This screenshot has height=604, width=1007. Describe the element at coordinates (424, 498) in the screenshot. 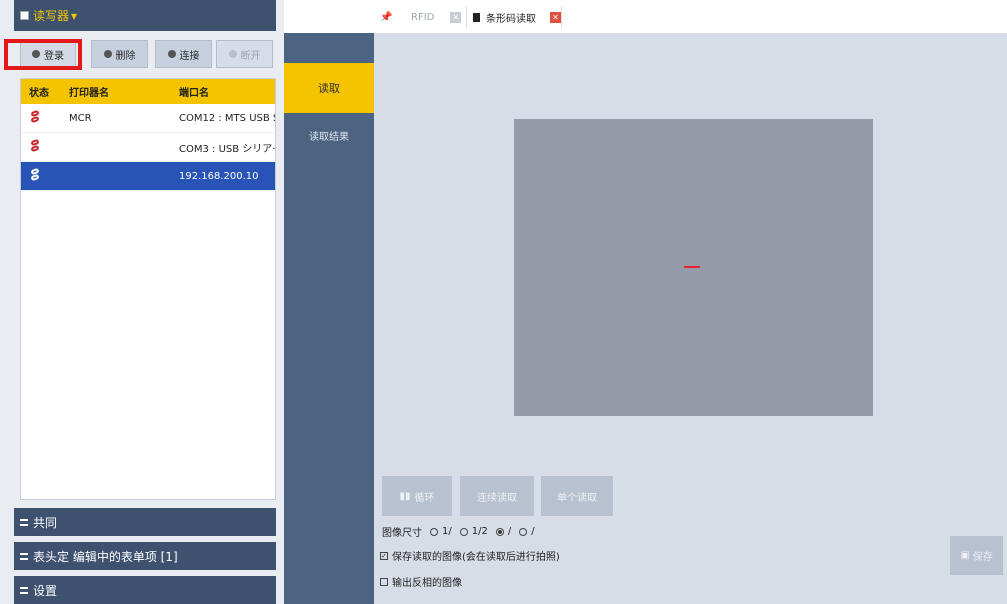

I see `loop-label: 循环` at that location.